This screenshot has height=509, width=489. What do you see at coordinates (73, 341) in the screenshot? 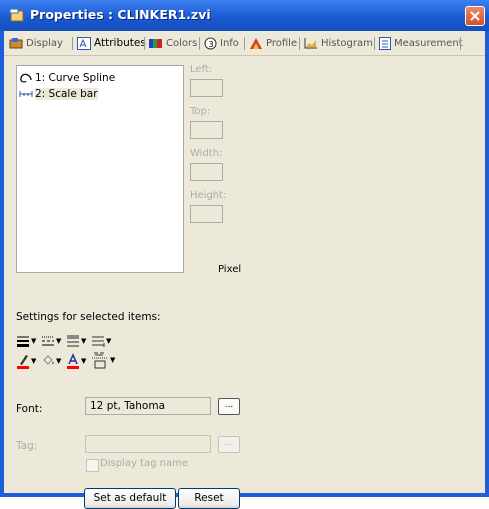
I see `fill-style-icon` at bounding box center [73, 341].